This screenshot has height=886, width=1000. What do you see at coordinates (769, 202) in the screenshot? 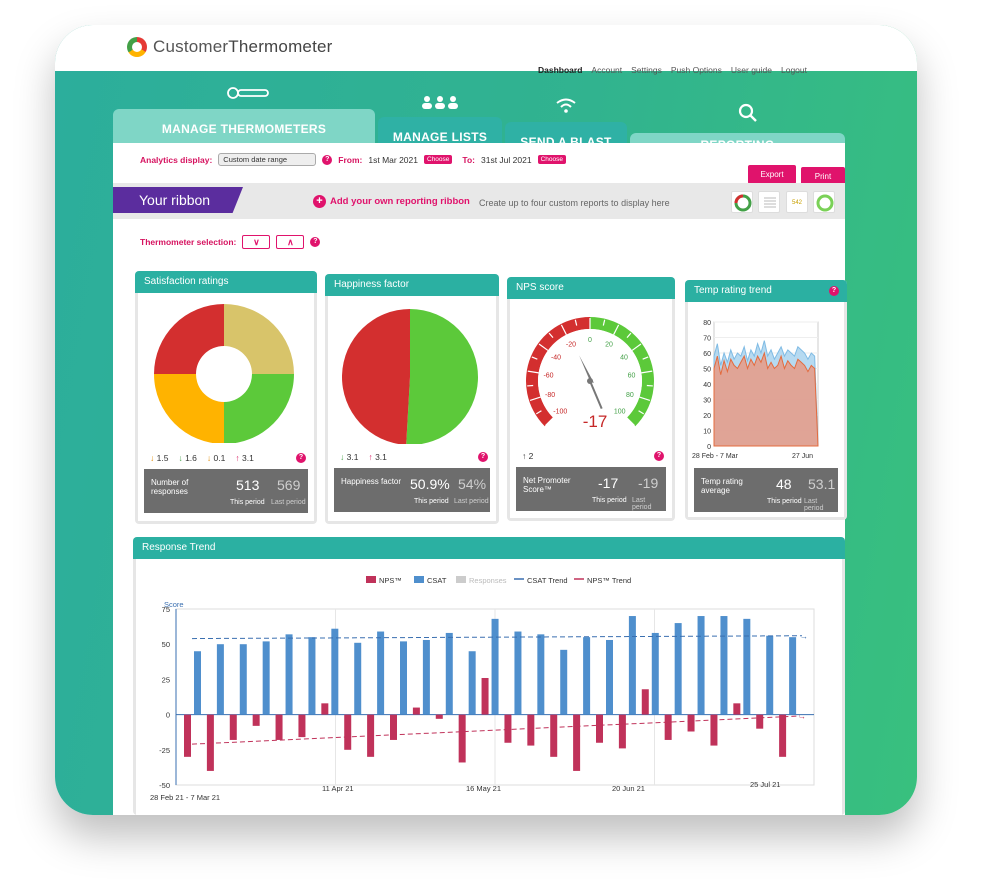
I see `mini-list-icon` at bounding box center [769, 202].